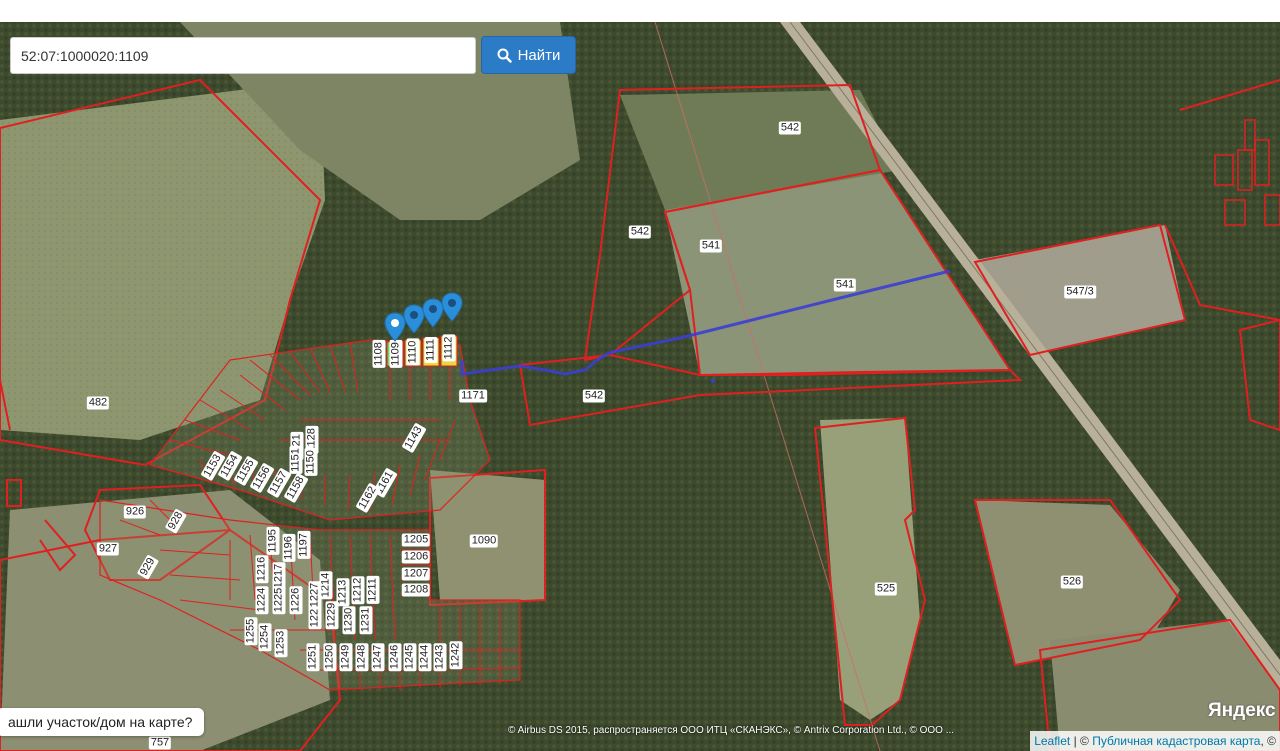 The width and height of the screenshot is (1280, 751). I want to click on parcel-label: 1250, so click(330, 657).